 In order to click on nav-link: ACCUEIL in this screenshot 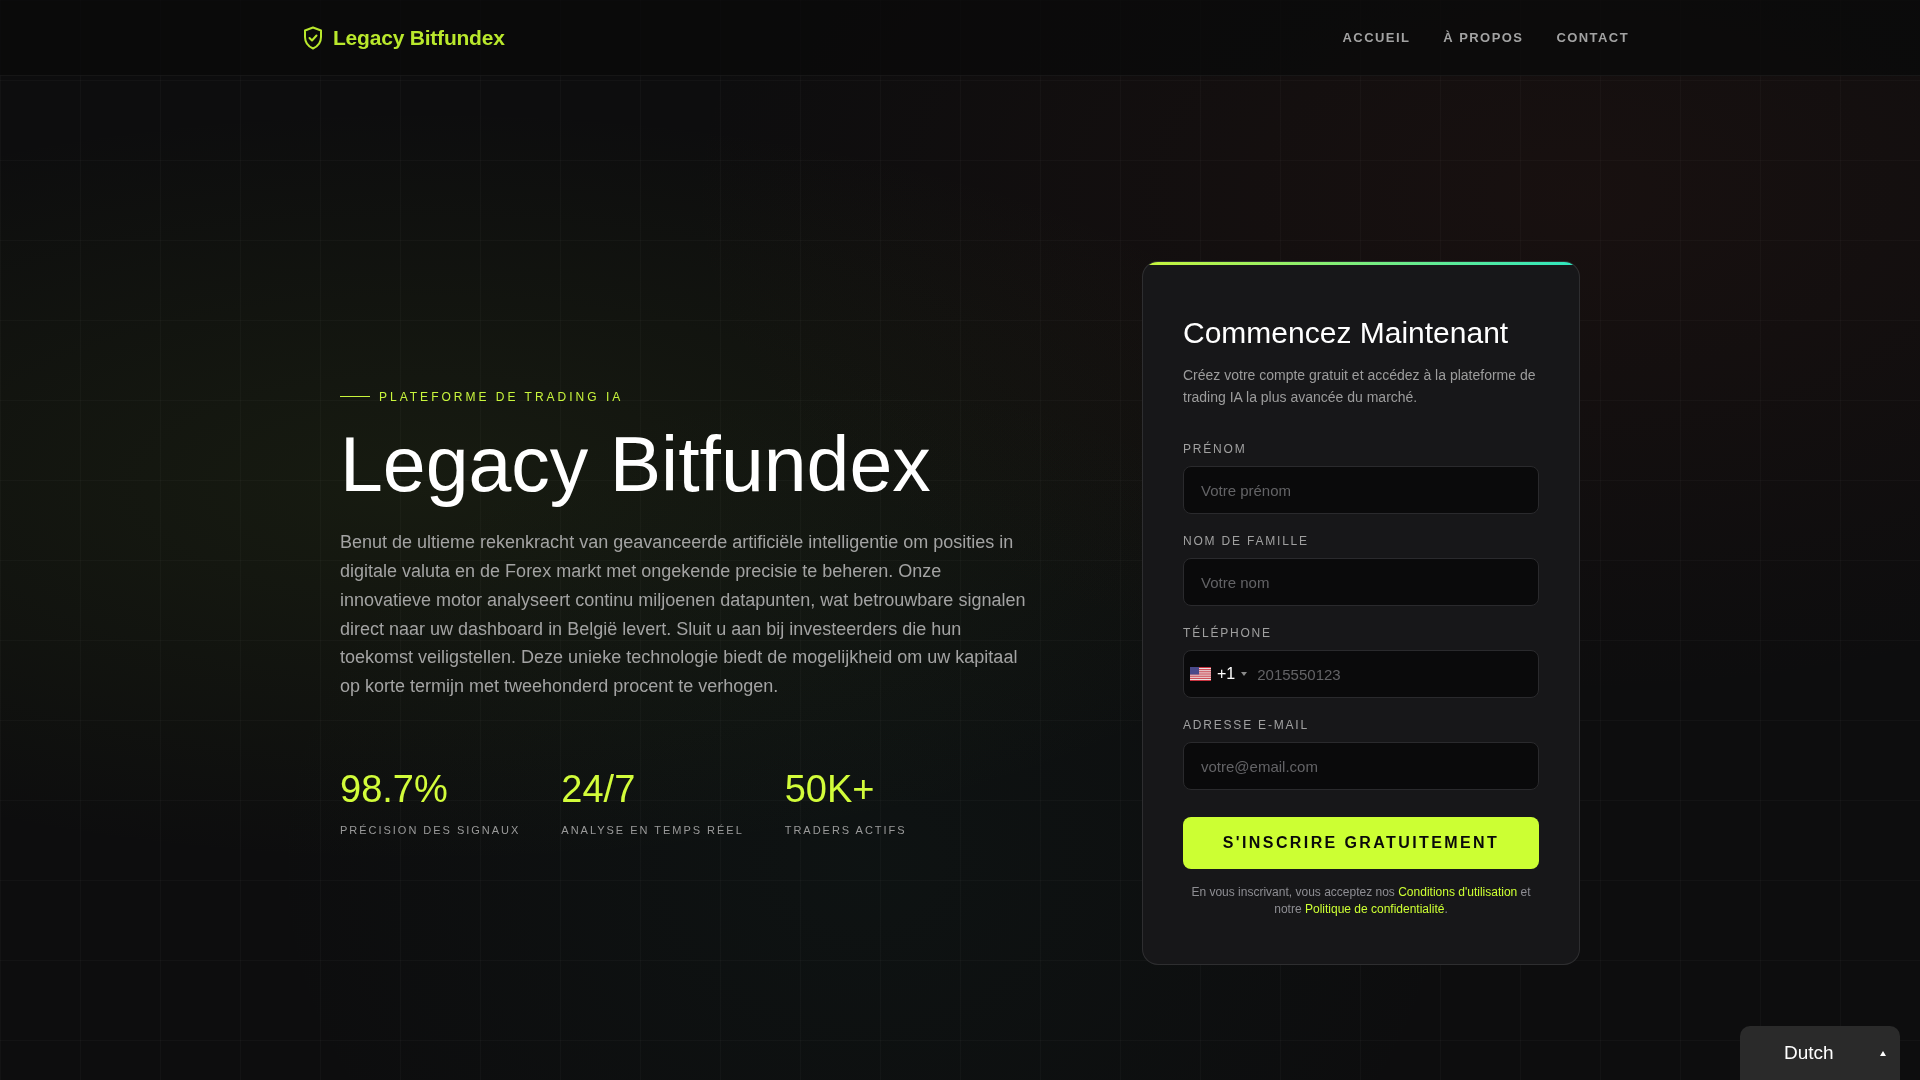, I will do `click(1376, 37)`.